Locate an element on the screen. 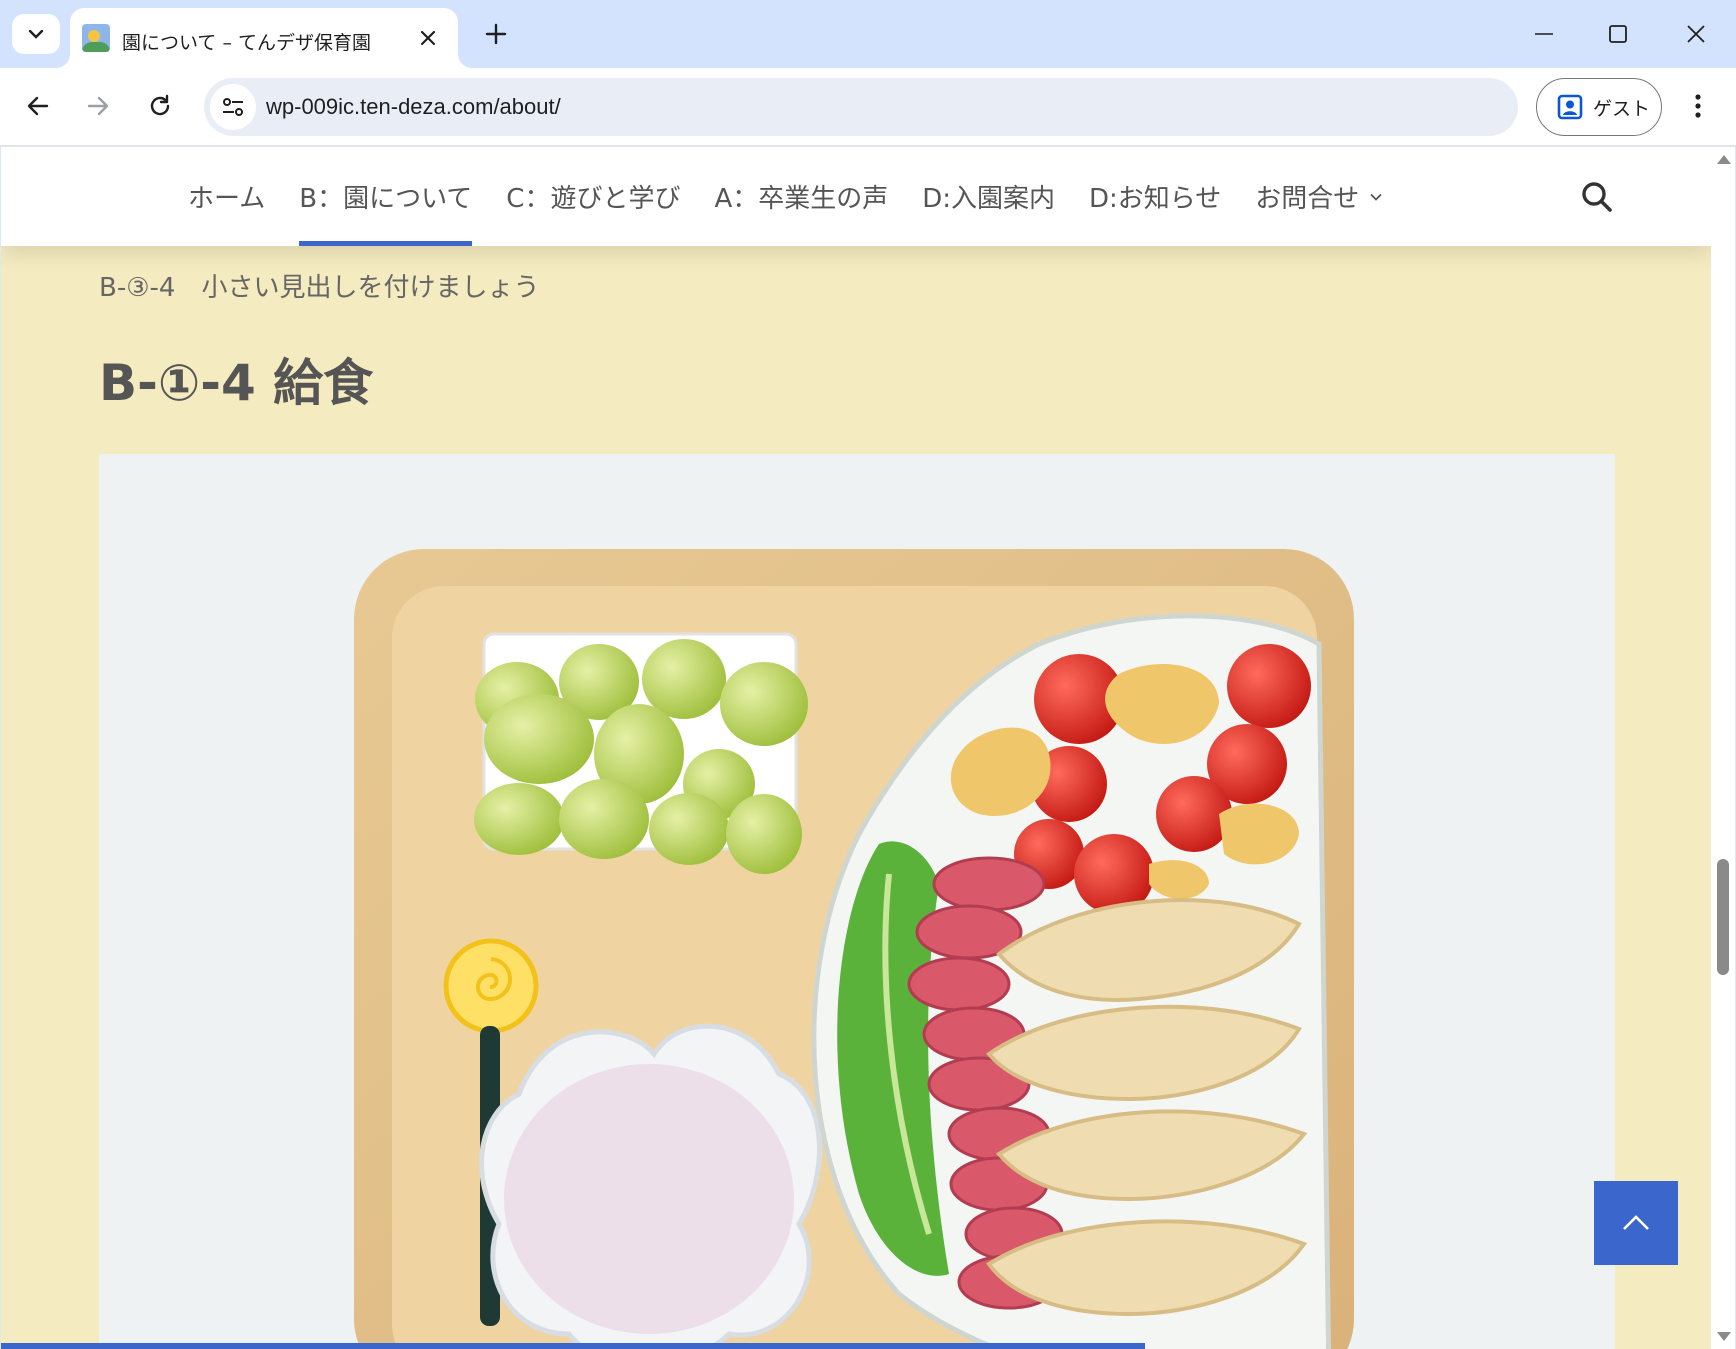 This screenshot has height=1349, width=1736. address-bar: wp-009ic.ten-deza.com/about/ is located at coordinates (861, 107).